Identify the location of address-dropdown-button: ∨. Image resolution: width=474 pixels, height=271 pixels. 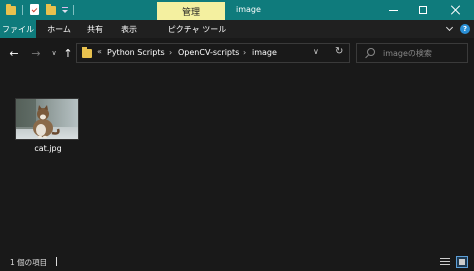
(316, 51).